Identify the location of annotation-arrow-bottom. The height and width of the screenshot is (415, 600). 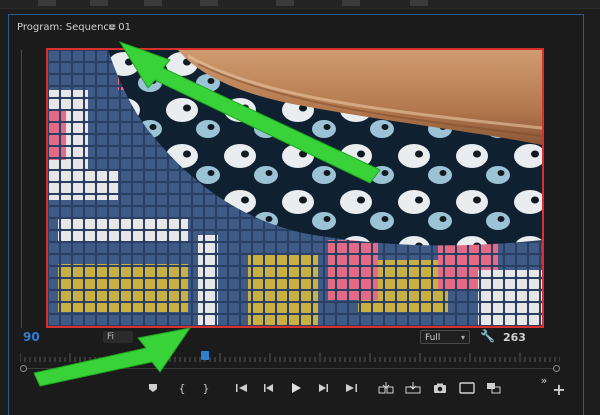
(112, 357).